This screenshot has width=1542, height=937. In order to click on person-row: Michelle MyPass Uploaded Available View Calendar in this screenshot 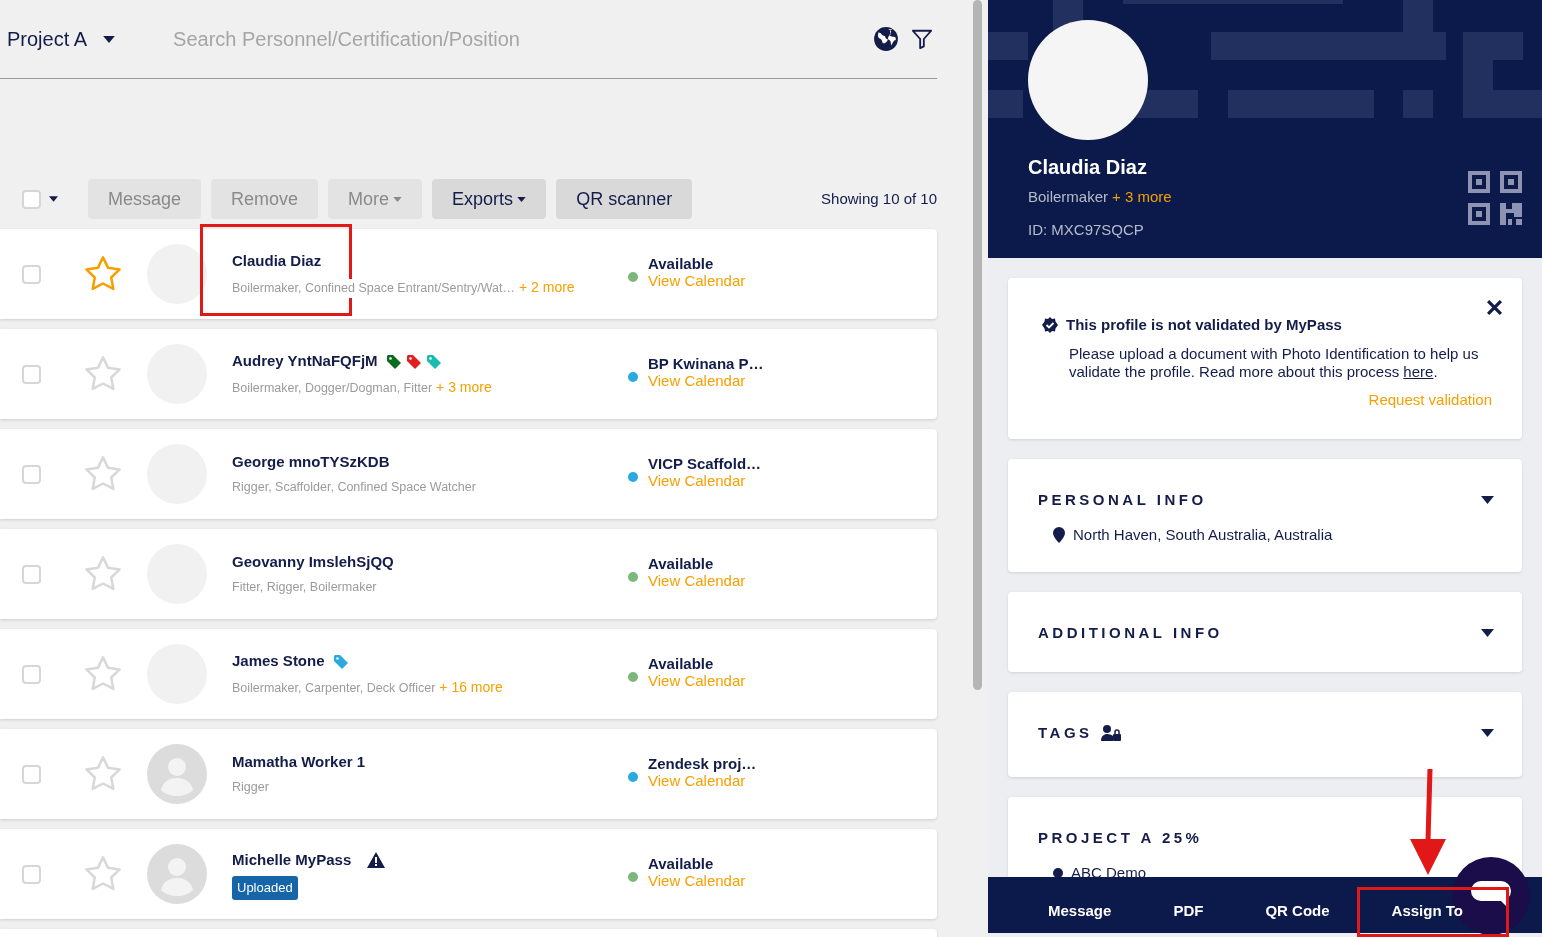, I will do `click(468, 874)`.